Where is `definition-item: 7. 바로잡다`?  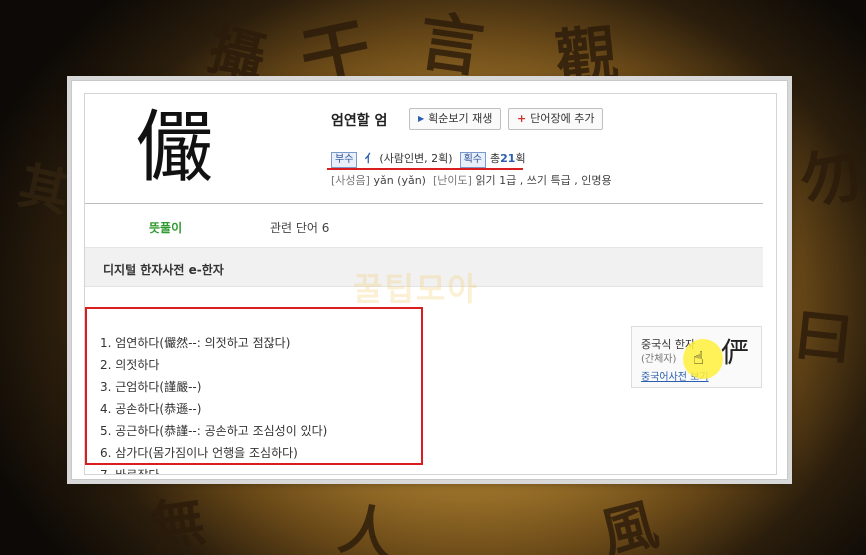
definition-item: 7. 바로잡다 is located at coordinates (130, 471).